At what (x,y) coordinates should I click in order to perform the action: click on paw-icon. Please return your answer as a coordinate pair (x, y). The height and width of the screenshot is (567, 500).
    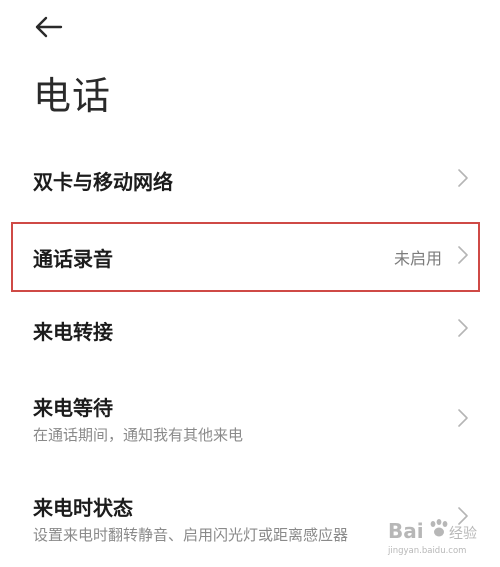
    Looking at the image, I should click on (439, 528).